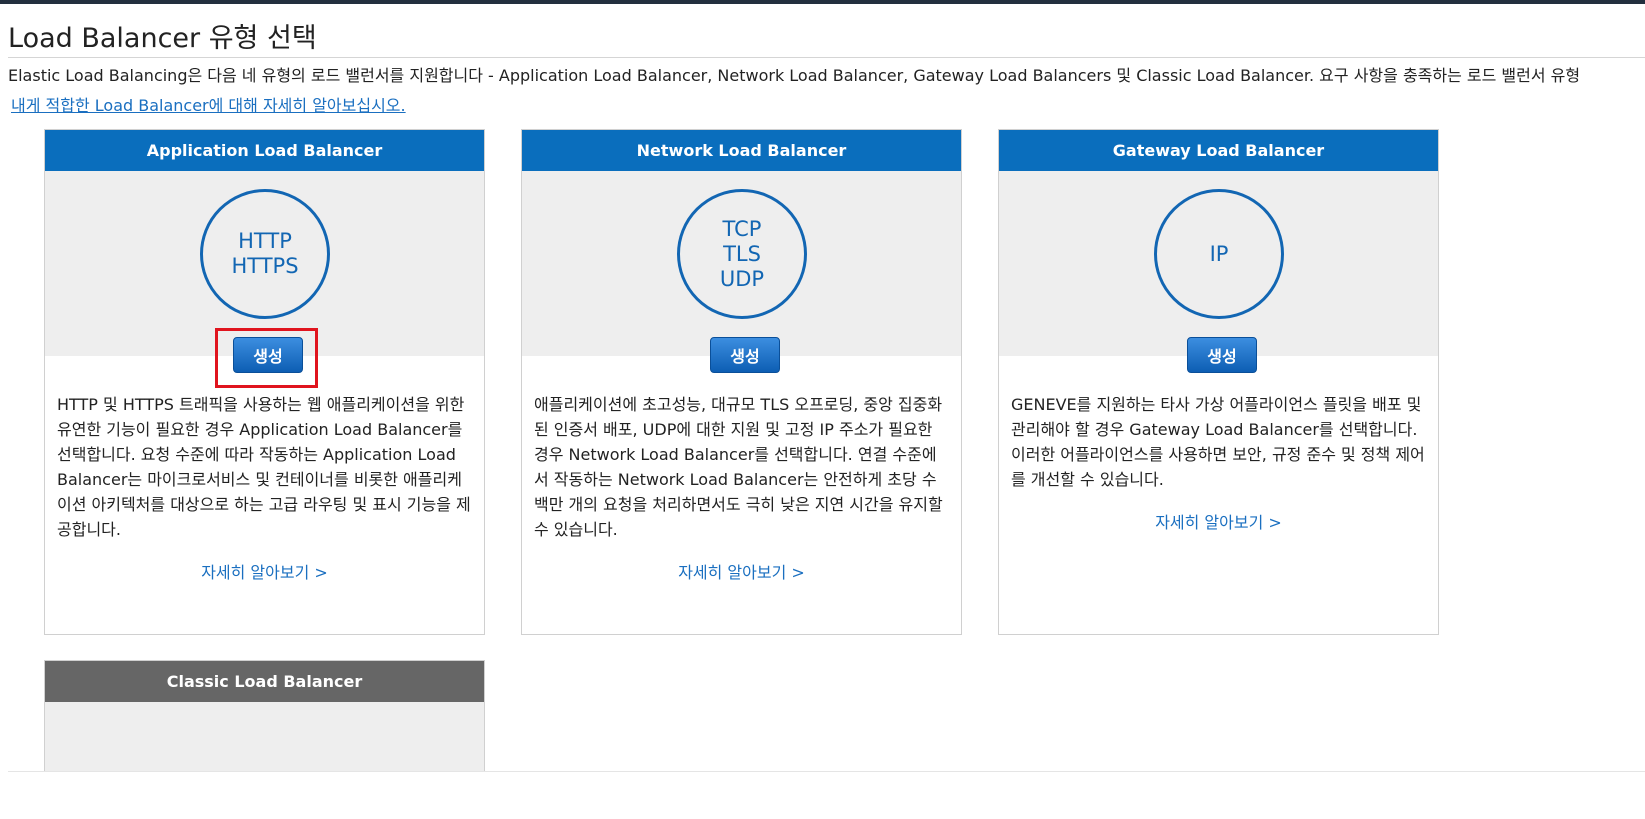 The image size is (1645, 819). Describe the element at coordinates (1222, 355) in the screenshot. I see `create-gateway-load-balancer-button: 생성` at that location.